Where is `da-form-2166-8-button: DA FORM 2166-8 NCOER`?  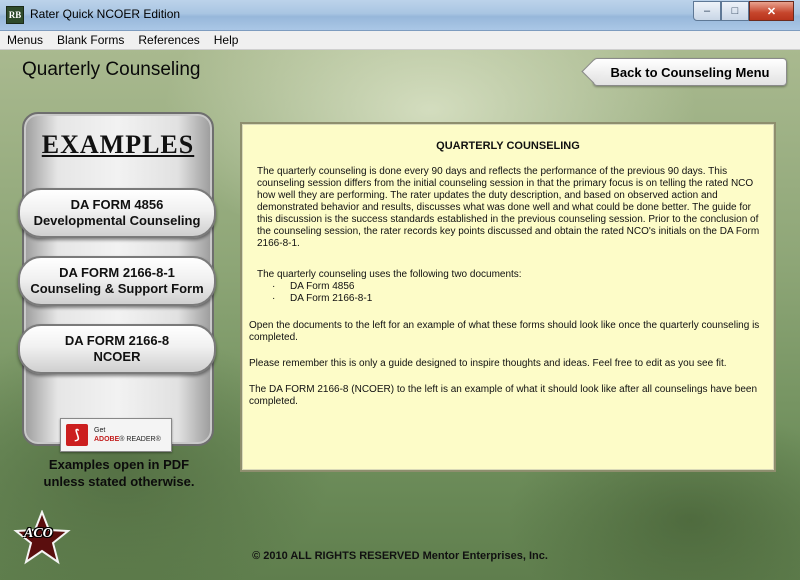 da-form-2166-8-button: DA FORM 2166-8 NCOER is located at coordinates (117, 349).